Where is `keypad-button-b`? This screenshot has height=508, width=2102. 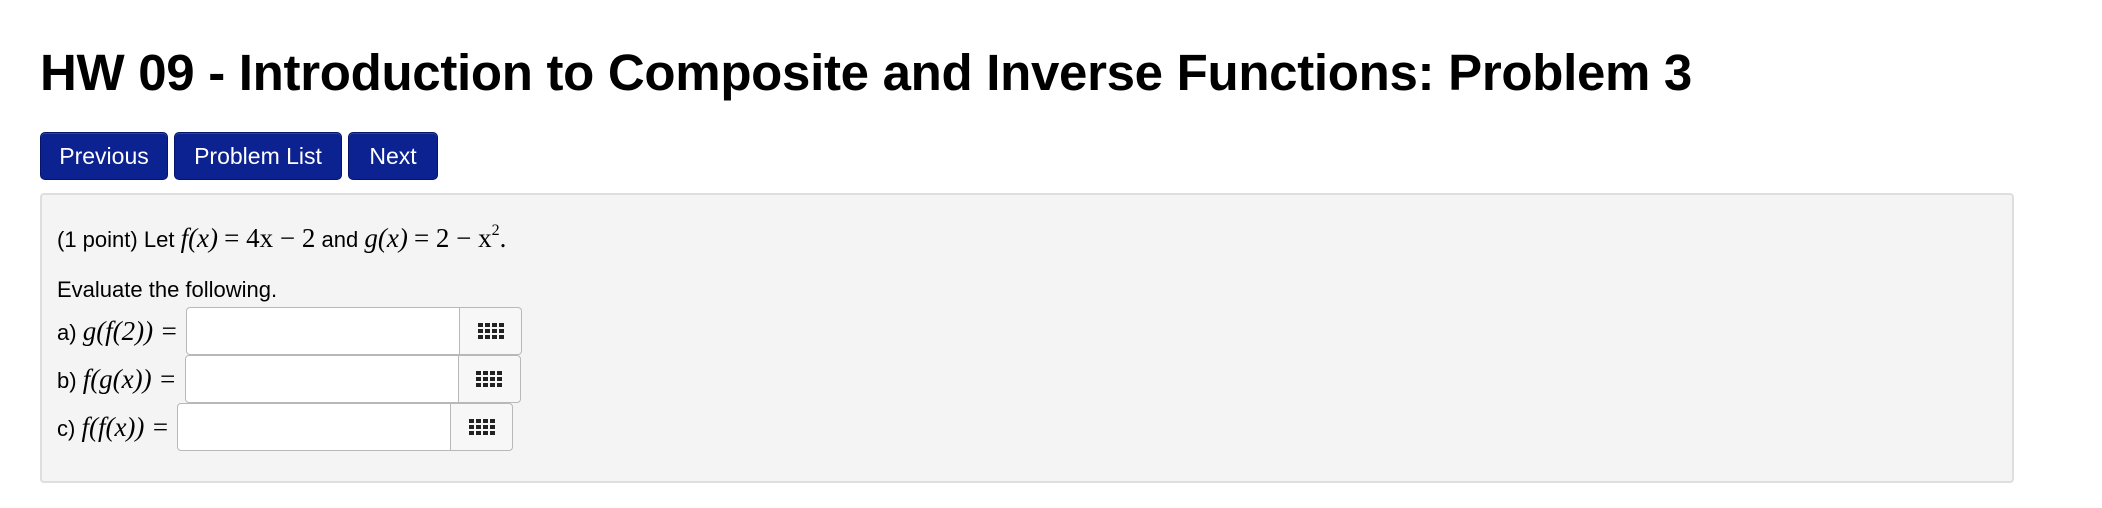 keypad-button-b is located at coordinates (489, 379).